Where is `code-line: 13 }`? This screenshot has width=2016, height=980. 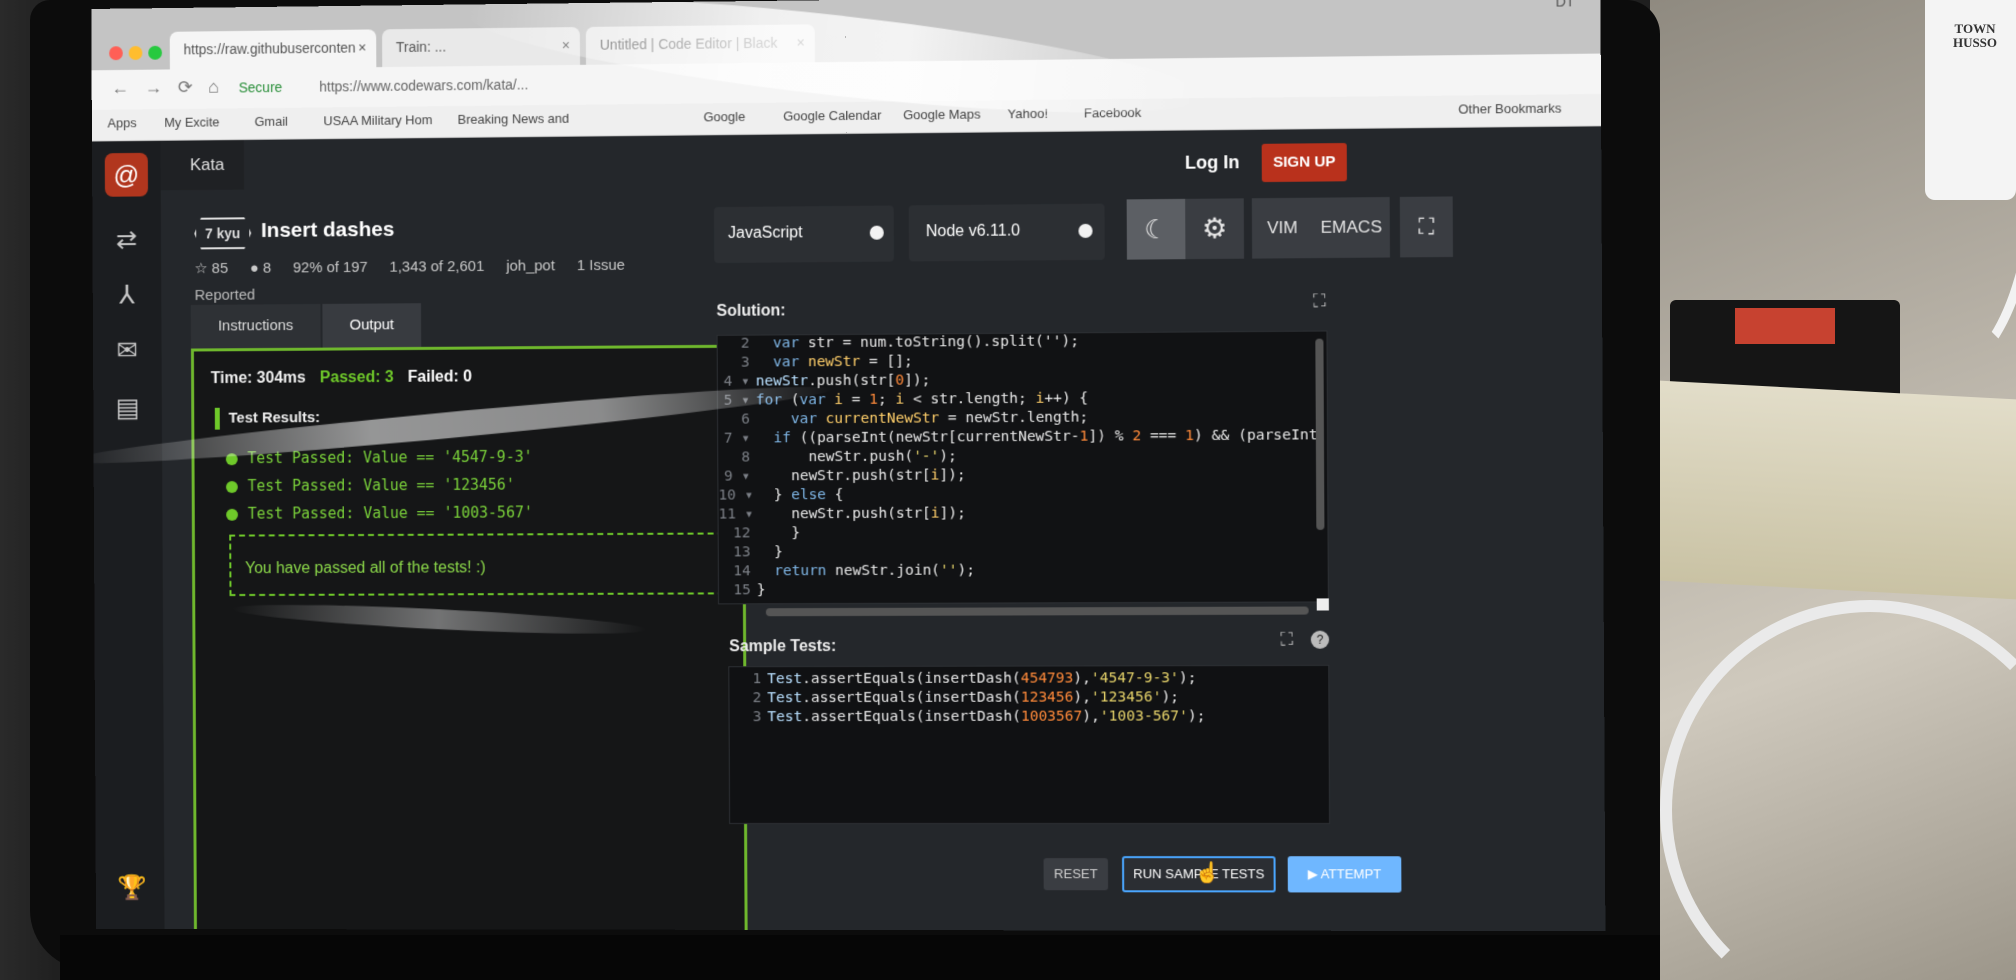
code-line: 13 } is located at coordinates (758, 552).